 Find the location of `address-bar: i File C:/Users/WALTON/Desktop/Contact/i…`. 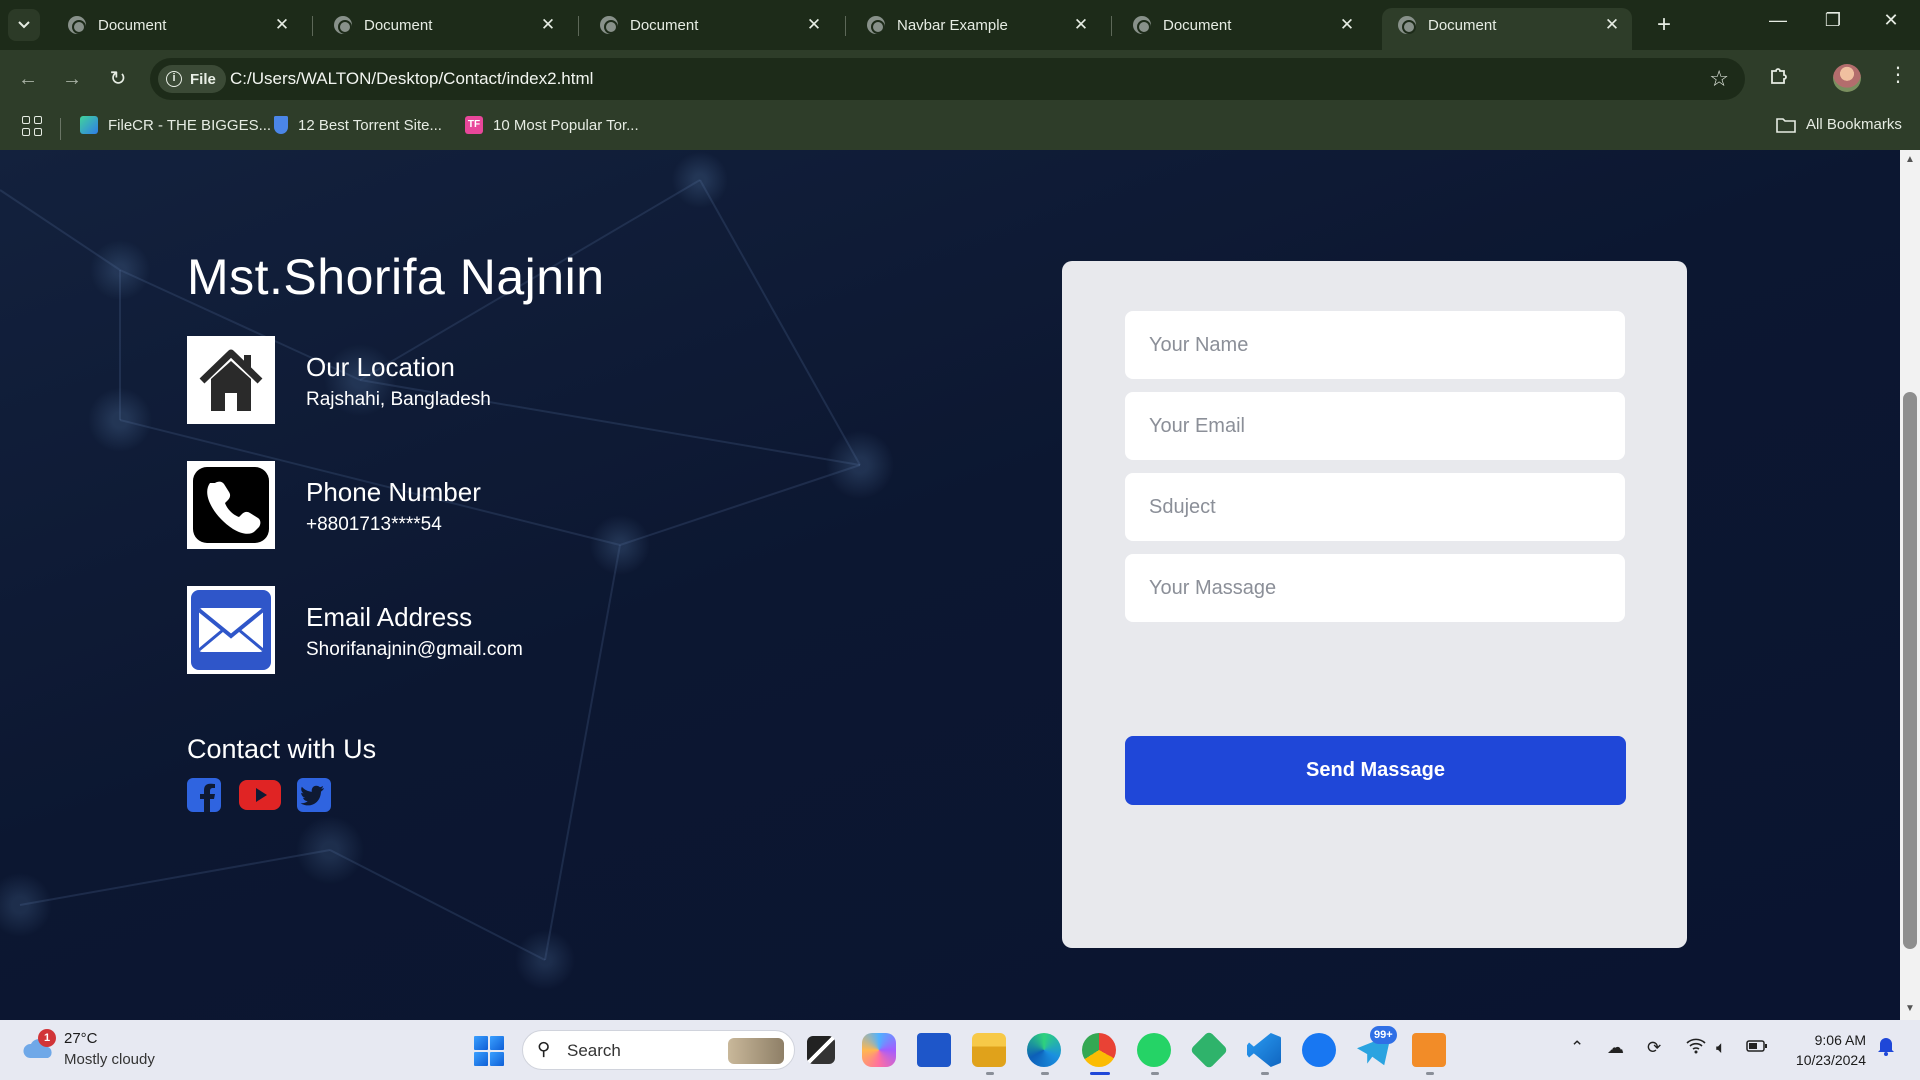

address-bar: i File C:/Users/WALTON/Desktop/Contact/i… is located at coordinates (947, 79).